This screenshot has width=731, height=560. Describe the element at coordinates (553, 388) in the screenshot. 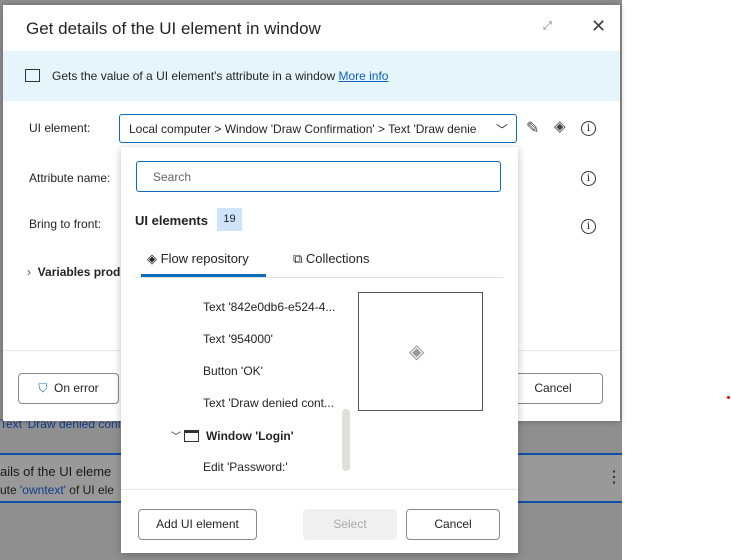

I see `cancel-button: Cancel` at that location.